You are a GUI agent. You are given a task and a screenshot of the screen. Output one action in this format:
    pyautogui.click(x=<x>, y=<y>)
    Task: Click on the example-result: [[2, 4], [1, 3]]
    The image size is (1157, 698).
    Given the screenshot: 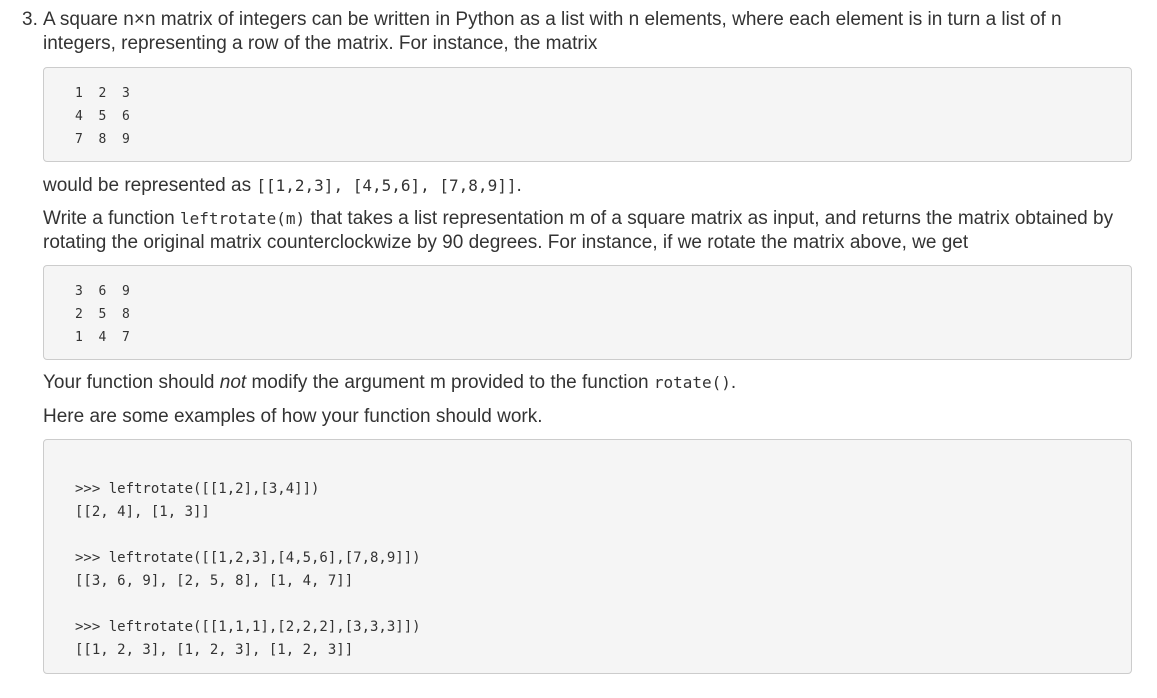 What is the action you would take?
    pyautogui.click(x=142, y=512)
    